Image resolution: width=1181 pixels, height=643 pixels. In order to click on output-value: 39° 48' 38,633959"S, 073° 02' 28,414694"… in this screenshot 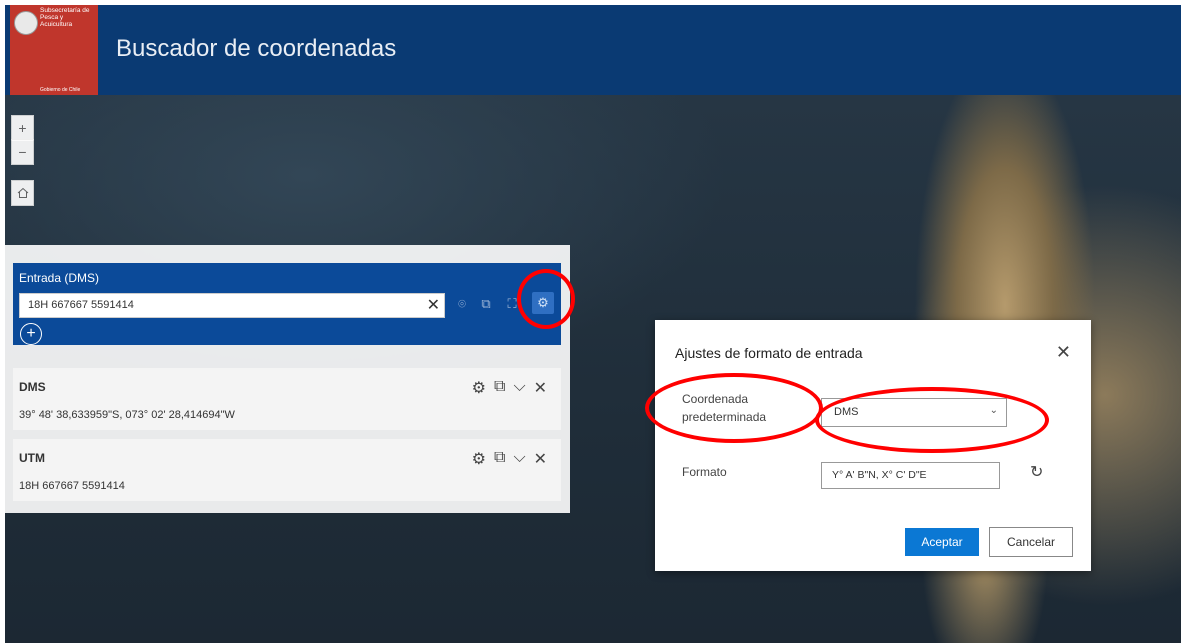, I will do `click(127, 415)`.